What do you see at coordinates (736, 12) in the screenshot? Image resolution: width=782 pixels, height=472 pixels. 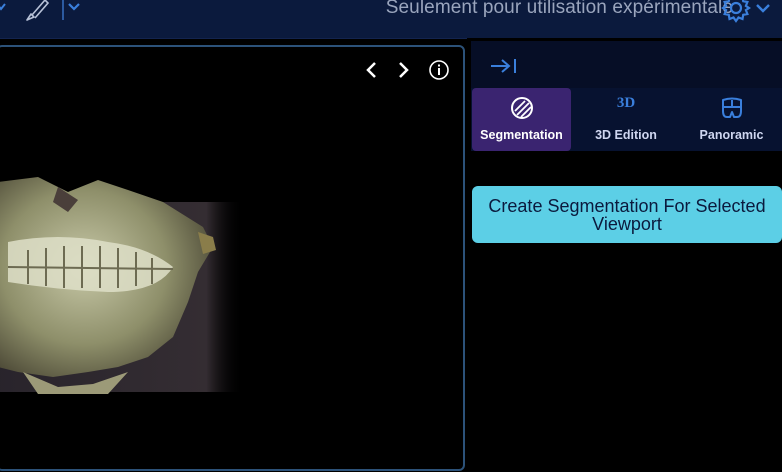 I see `settings-gear-icon` at bounding box center [736, 12].